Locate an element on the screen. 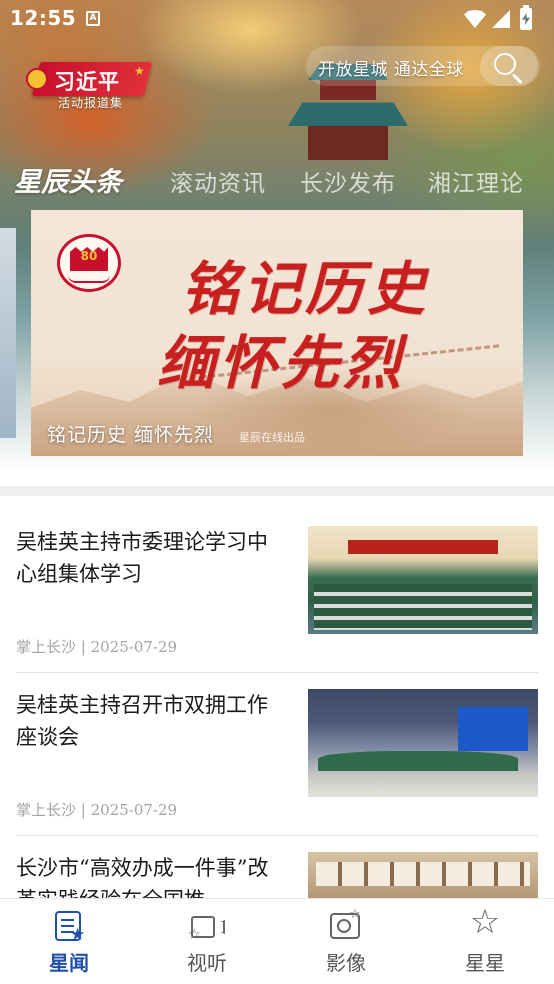 Image resolution: width=554 pixels, height=984 pixels. brand-name: 习近平 is located at coordinates (87, 81).